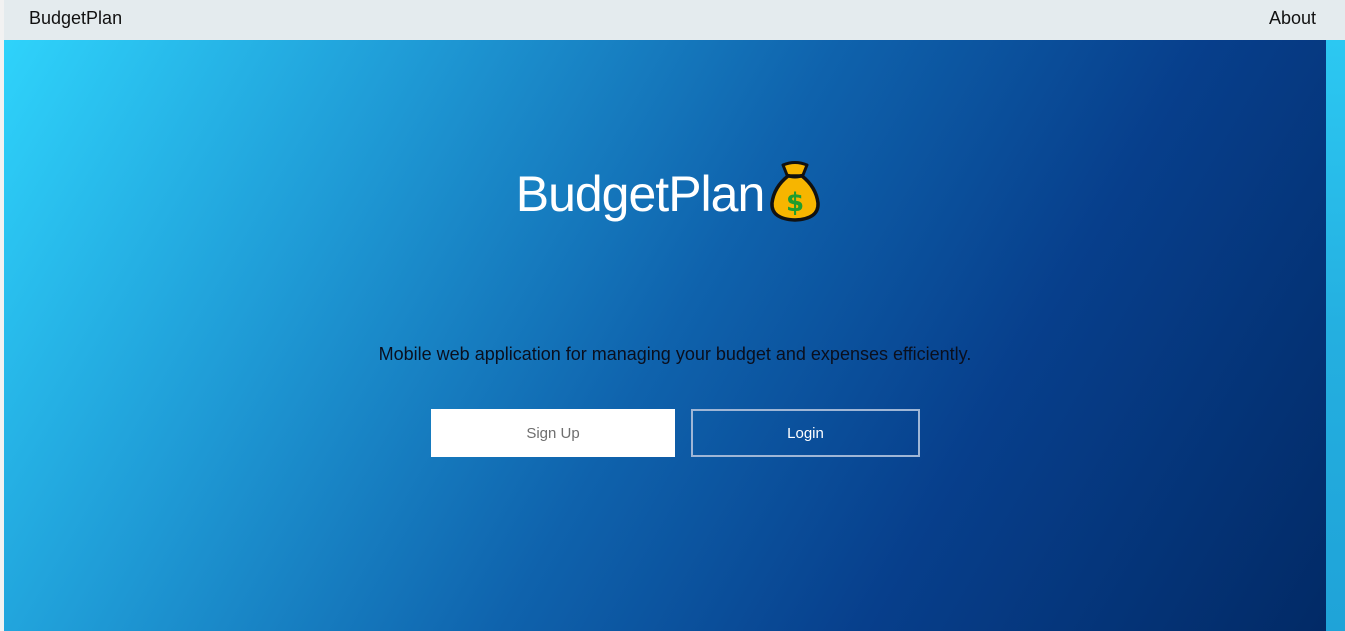 The width and height of the screenshot is (1345, 631). What do you see at coordinates (674, 20) in the screenshot?
I see `top-navbar: BudgetPlan About` at bounding box center [674, 20].